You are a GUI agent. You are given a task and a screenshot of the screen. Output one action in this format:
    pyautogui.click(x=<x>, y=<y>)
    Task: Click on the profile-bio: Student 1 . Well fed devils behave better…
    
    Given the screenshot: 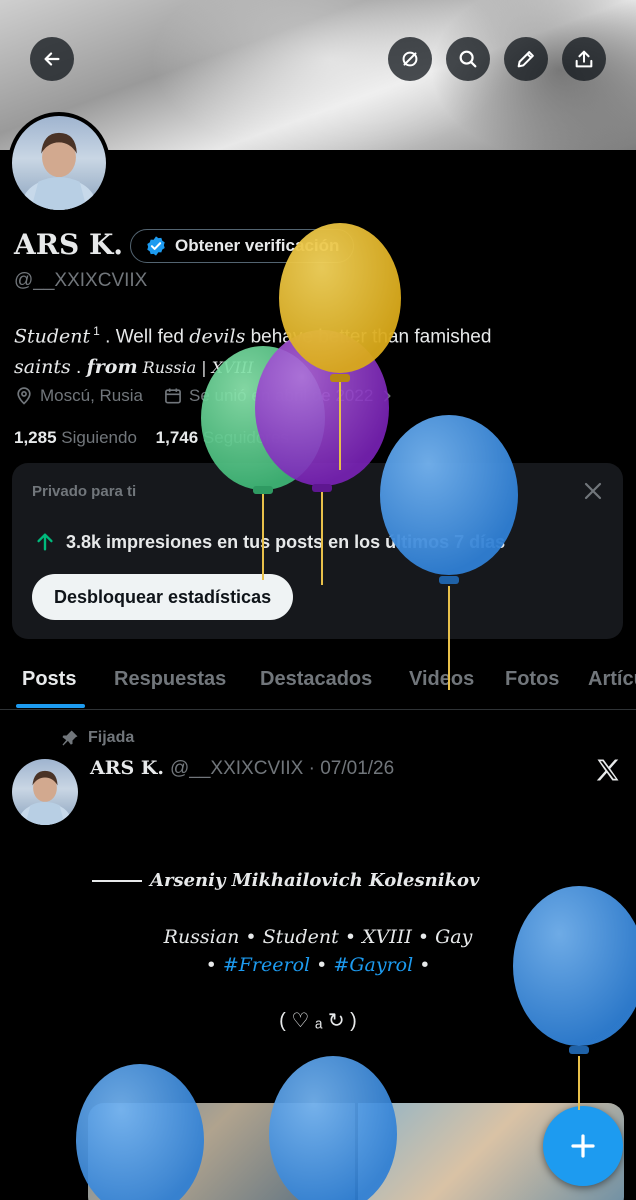 What is the action you would take?
    pyautogui.click(x=314, y=349)
    